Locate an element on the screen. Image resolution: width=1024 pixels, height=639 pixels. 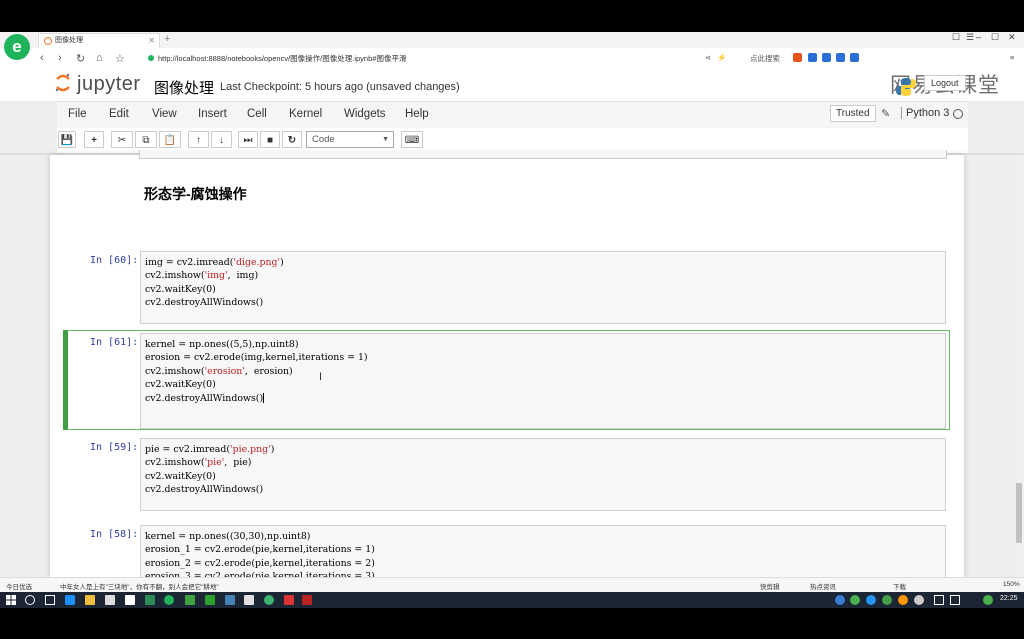
menu-help: Help is located at coordinates (417, 114).